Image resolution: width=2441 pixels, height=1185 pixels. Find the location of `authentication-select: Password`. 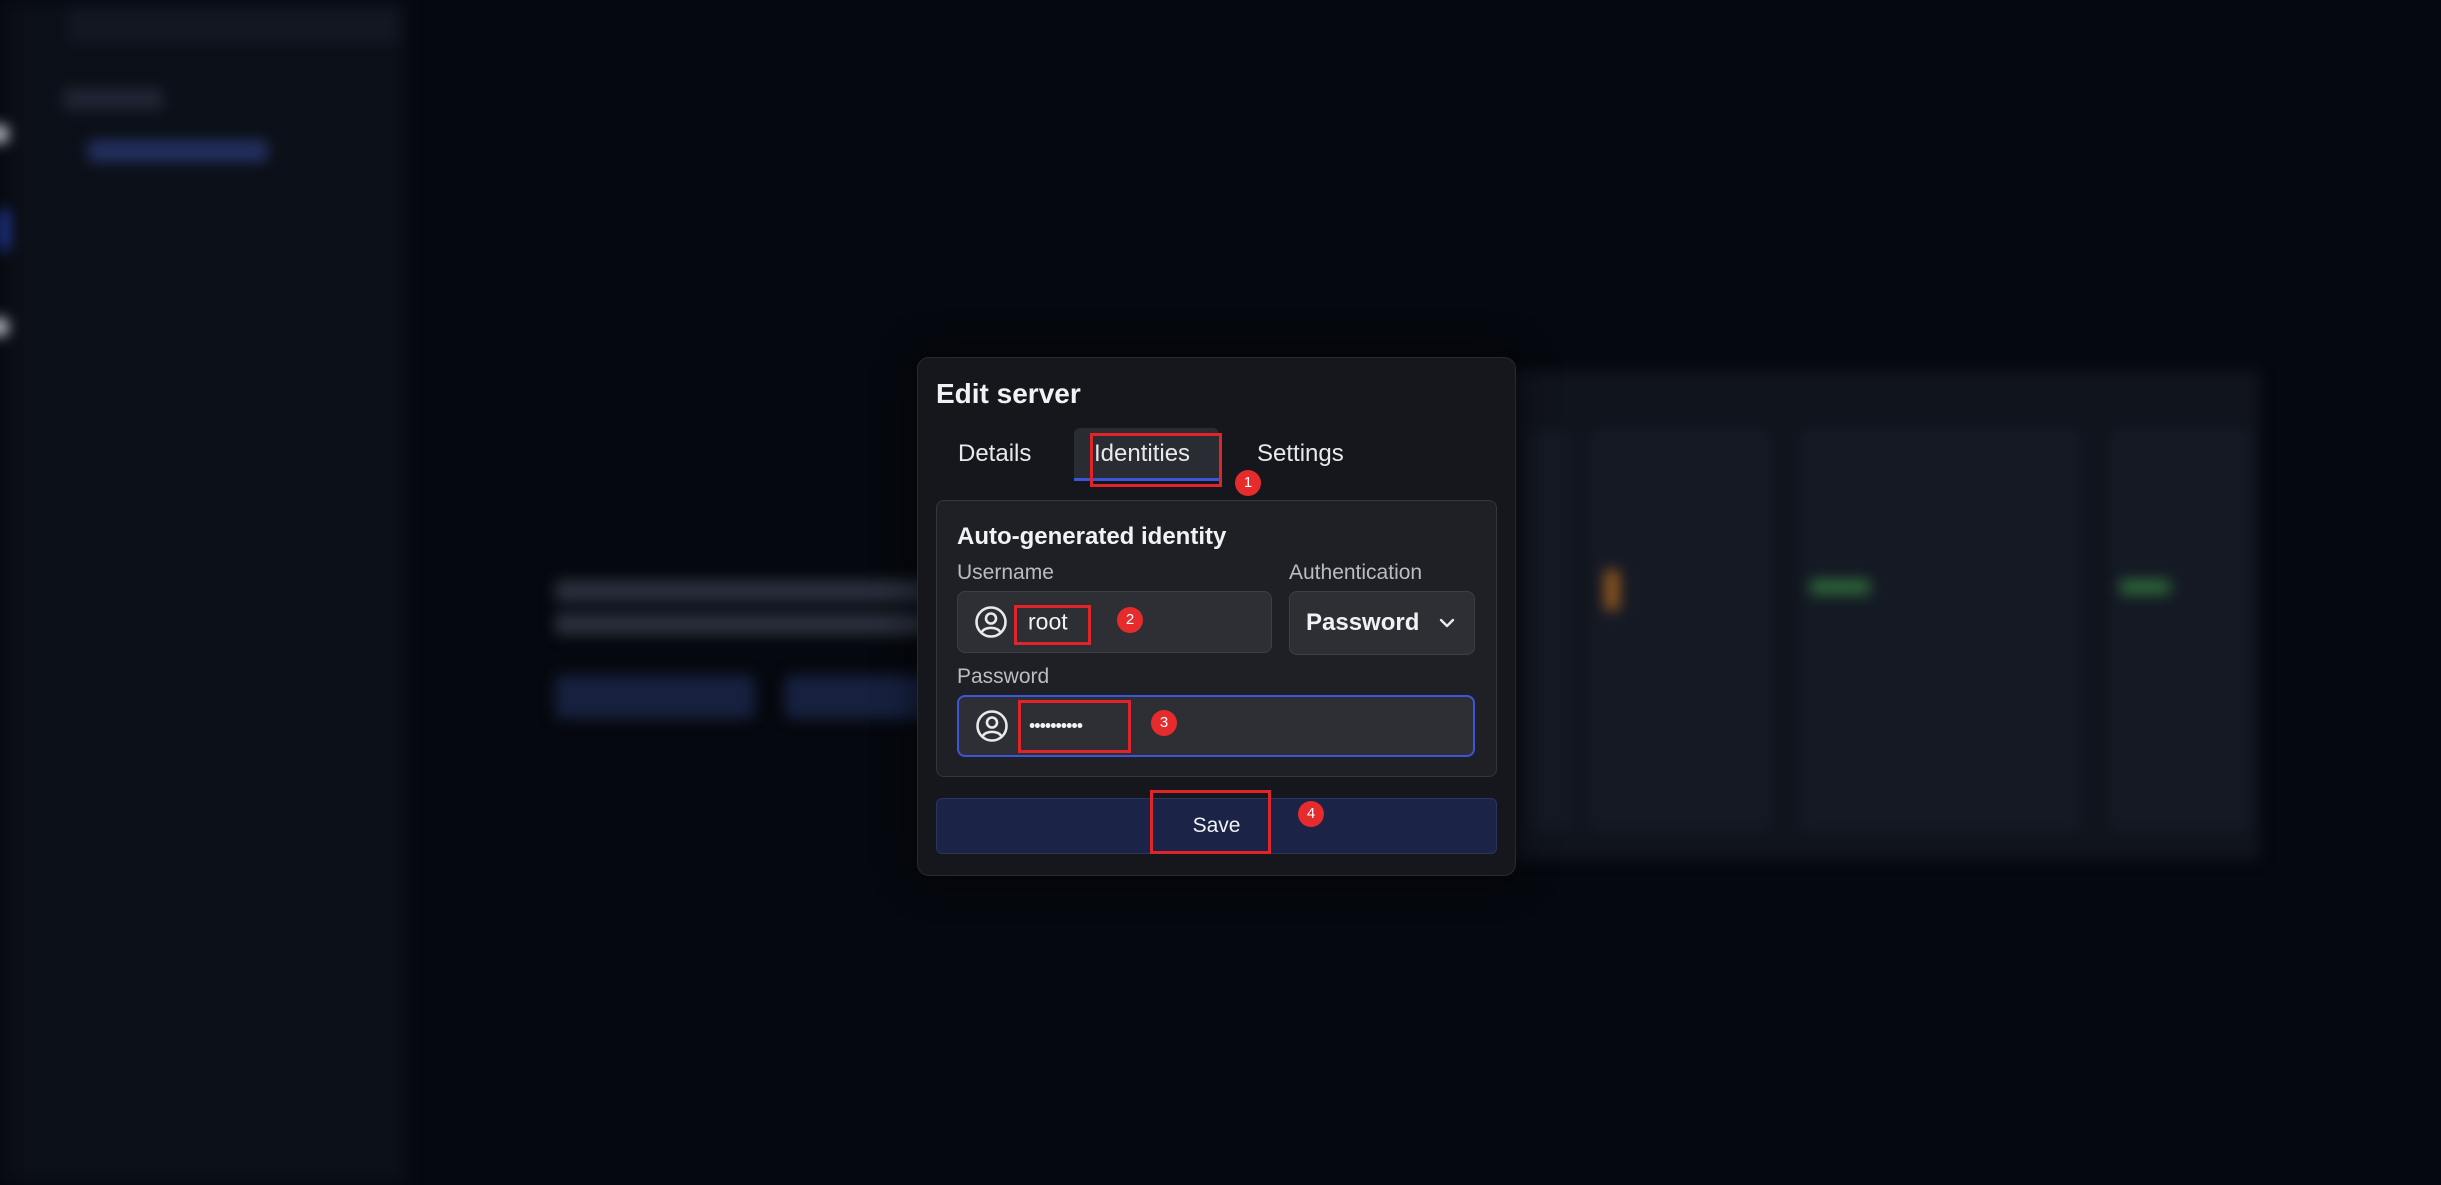

authentication-select: Password is located at coordinates (1382, 623).